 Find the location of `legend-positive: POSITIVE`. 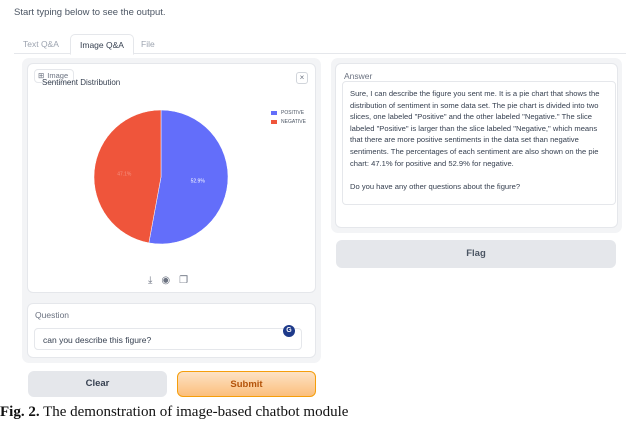

legend-positive: POSITIVE is located at coordinates (288, 113).